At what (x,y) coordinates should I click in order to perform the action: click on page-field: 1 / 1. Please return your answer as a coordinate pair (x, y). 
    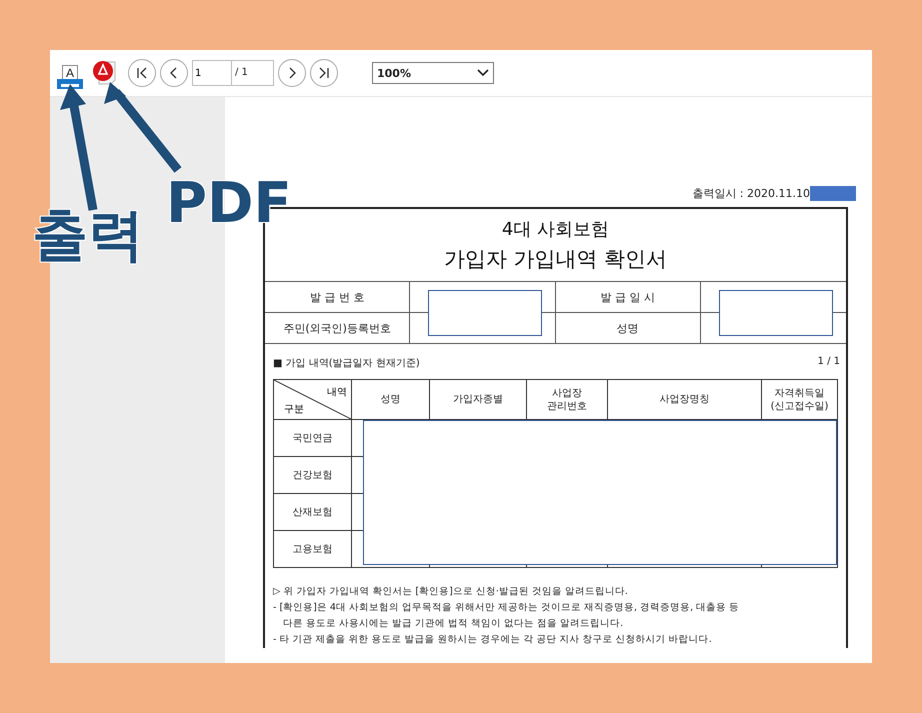
    Looking at the image, I should click on (233, 73).